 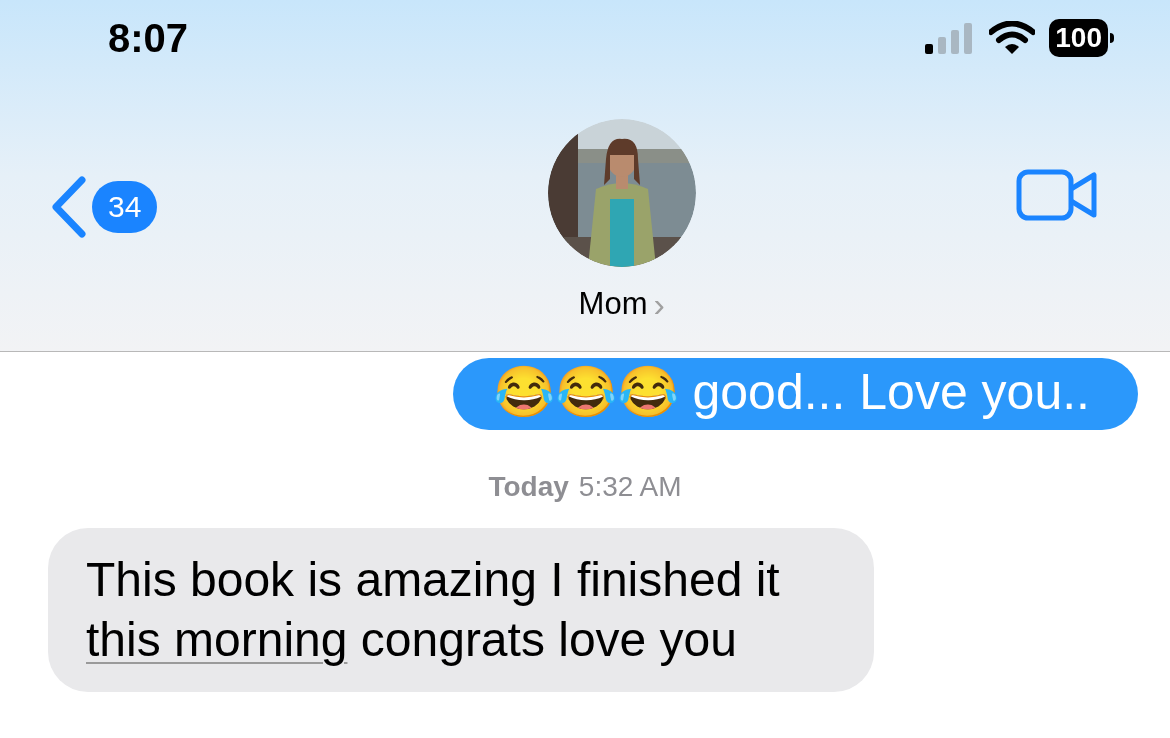 What do you see at coordinates (433, 610) in the screenshot?
I see `message-text: This book is amazing I finished it this morning congrats love you` at bounding box center [433, 610].